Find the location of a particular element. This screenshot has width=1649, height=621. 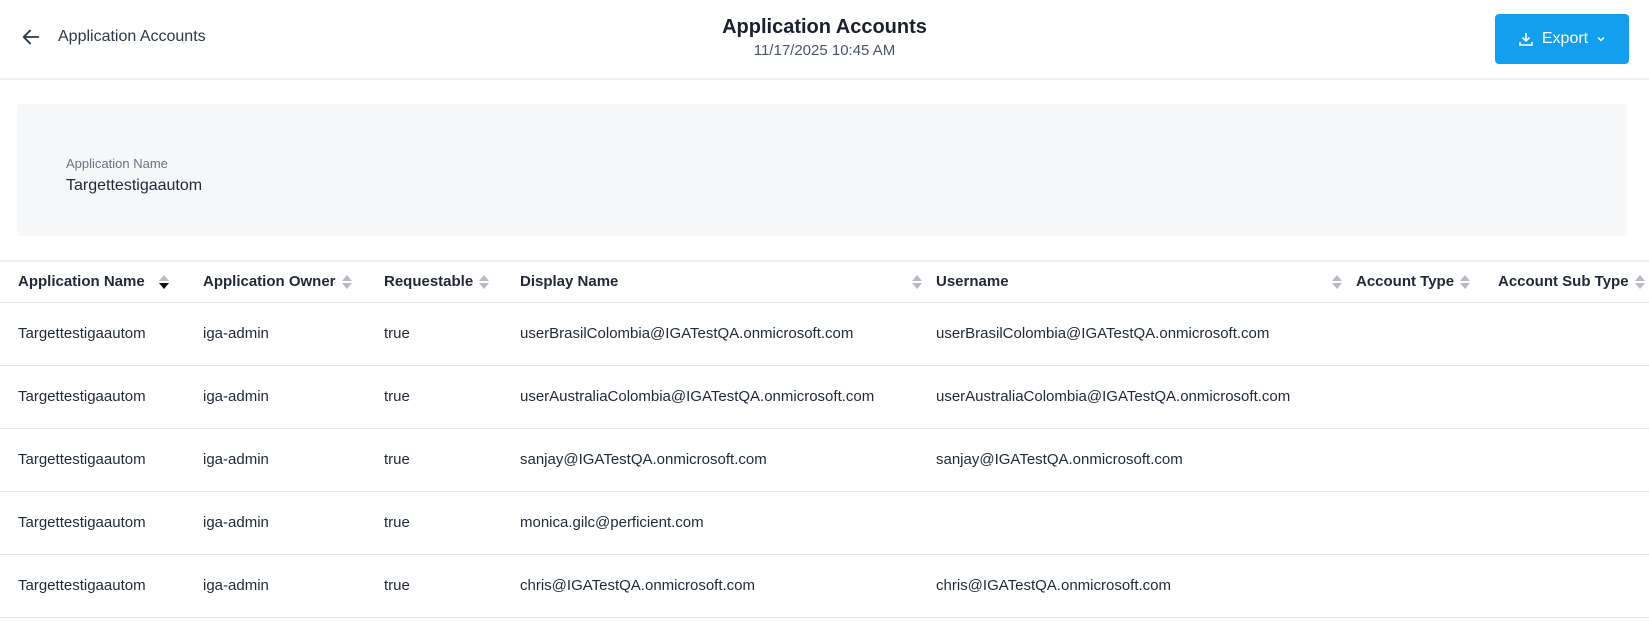

column-header-application-name: Application Name is located at coordinates (101, 282).